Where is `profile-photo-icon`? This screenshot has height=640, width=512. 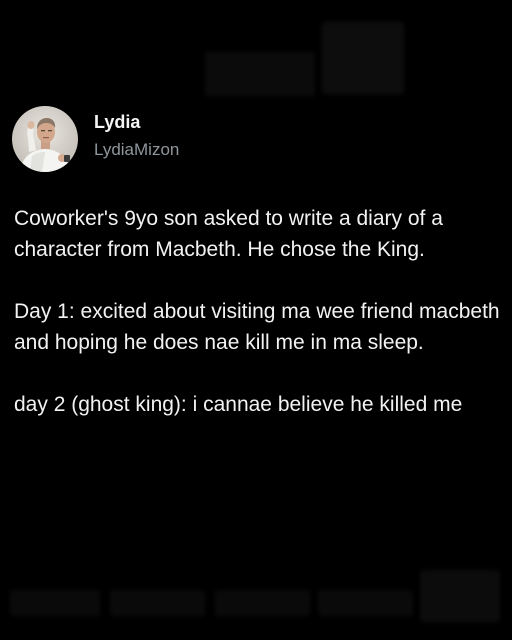
profile-photo-icon is located at coordinates (45, 139).